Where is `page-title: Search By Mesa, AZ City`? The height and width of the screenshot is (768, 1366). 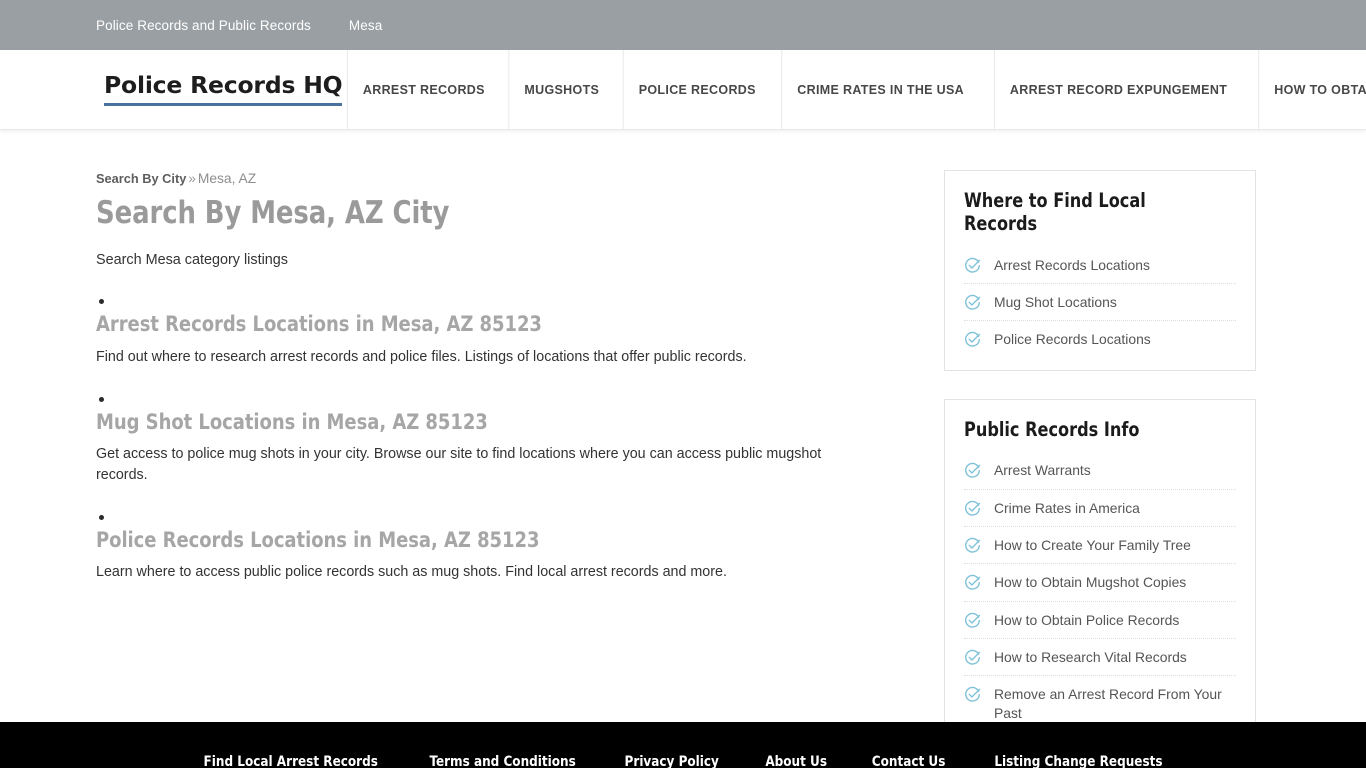
page-title: Search By Mesa, AZ City is located at coordinates (273, 212).